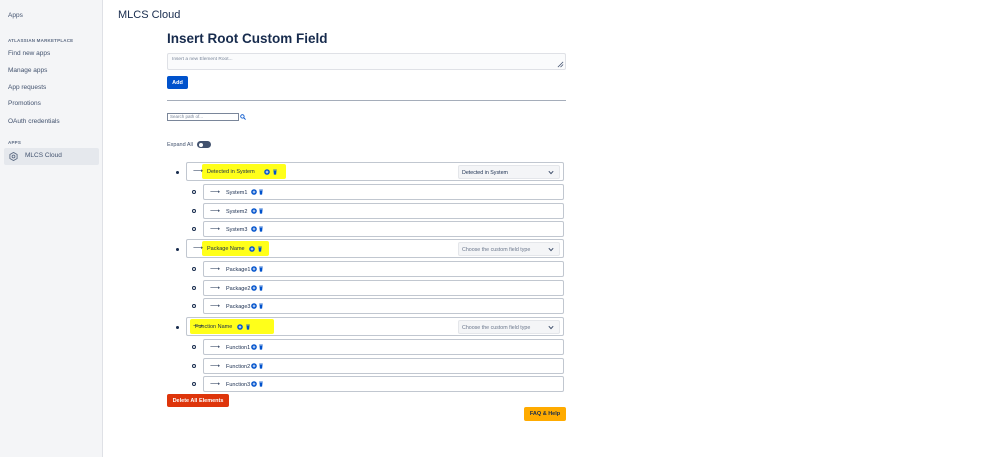 The width and height of the screenshot is (999, 457). What do you see at coordinates (560, 64) in the screenshot?
I see `resize-handle-icon` at bounding box center [560, 64].